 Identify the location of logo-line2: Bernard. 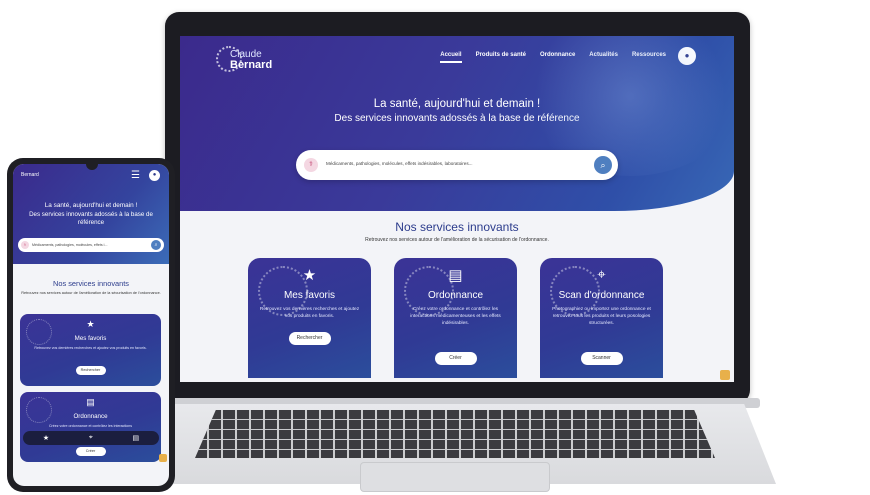
(251, 65).